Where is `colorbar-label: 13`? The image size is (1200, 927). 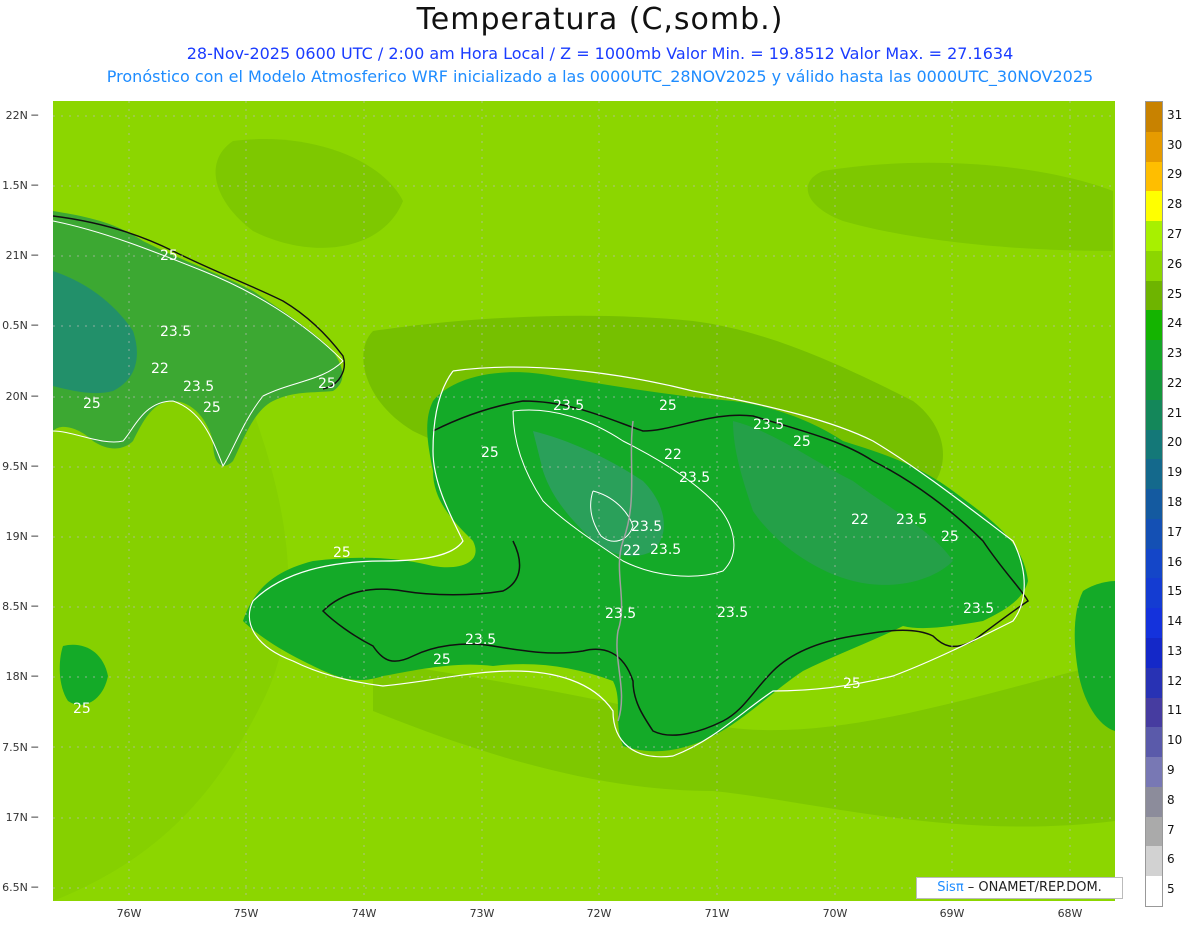 colorbar-label: 13 is located at coordinates (1175, 650).